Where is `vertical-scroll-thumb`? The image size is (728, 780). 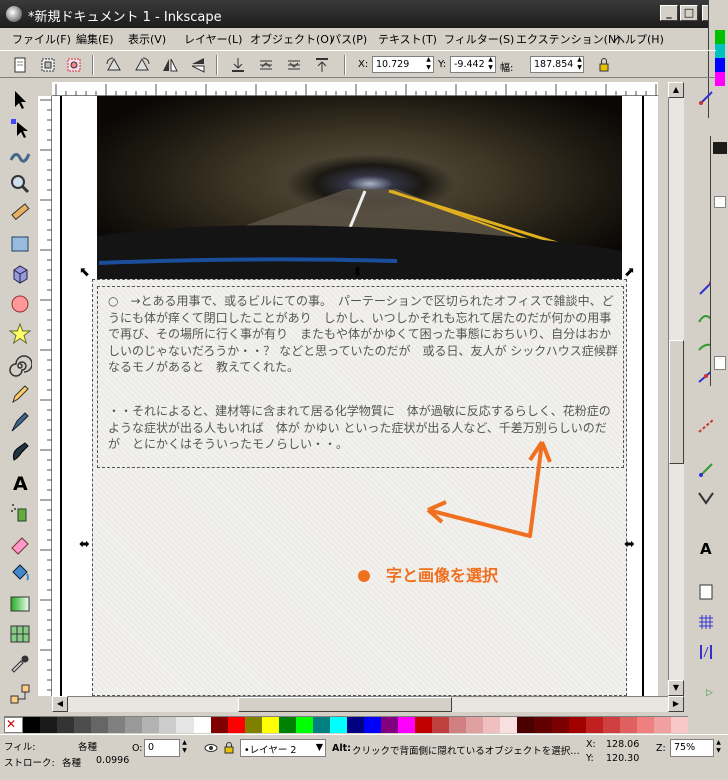 vertical-scroll-thumb is located at coordinates (676, 402).